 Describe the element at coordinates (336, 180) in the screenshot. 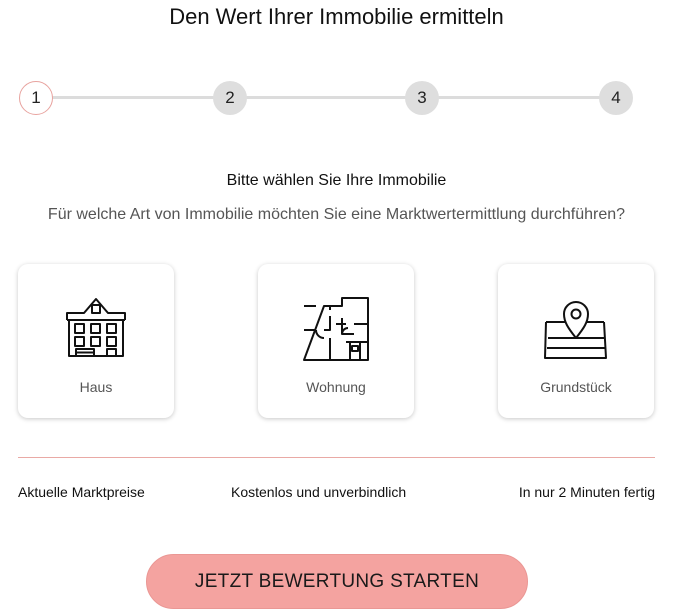

I see `section-heading: Bitte wählen Sie Ihre Immobilie` at that location.